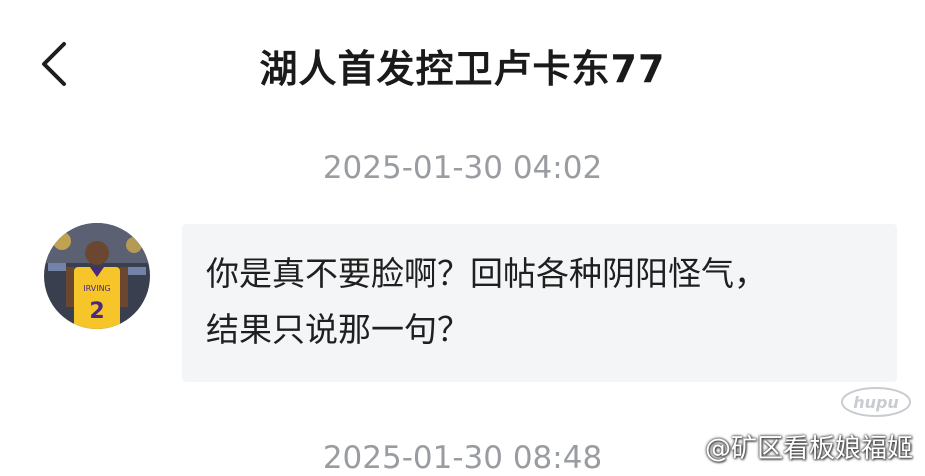 Image resolution: width=925 pixels, height=476 pixels. I want to click on svg-text: 2, so click(96, 311).